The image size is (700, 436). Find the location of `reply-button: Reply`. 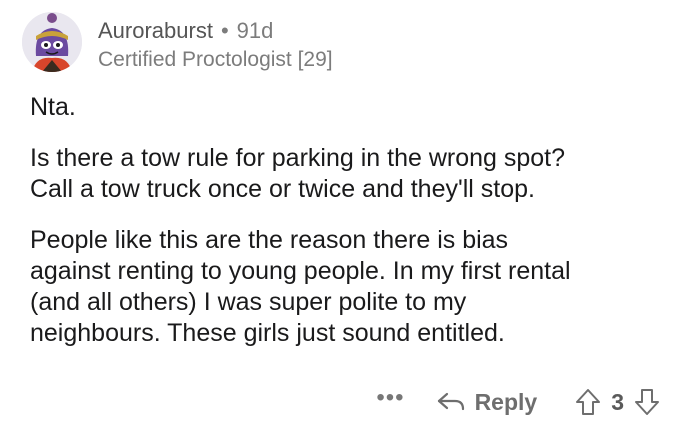

reply-button: Reply is located at coordinates (487, 402).